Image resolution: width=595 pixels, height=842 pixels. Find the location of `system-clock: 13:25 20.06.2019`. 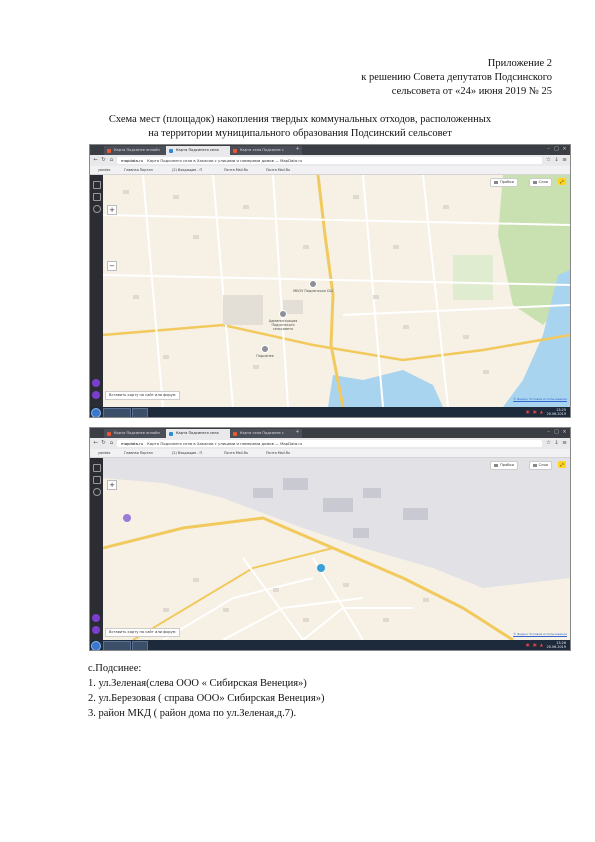

system-clock: 13:25 20.06.2019 is located at coordinates (556, 412).